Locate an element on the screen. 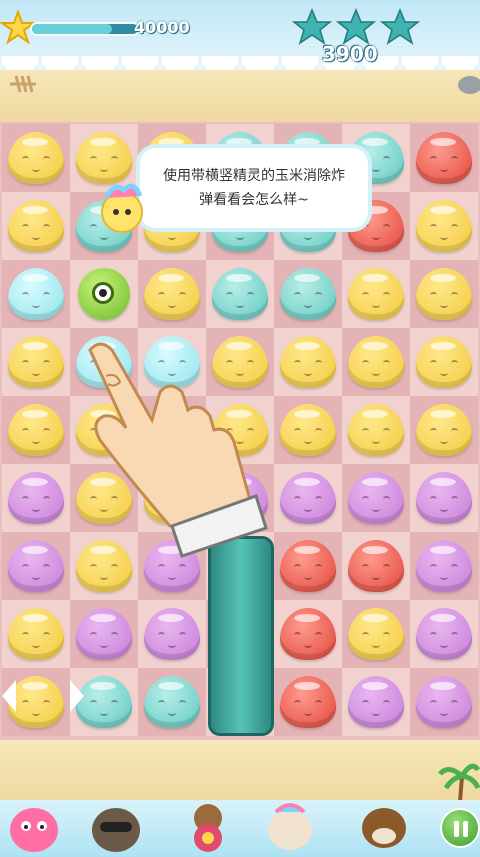  score-progress-bar is located at coordinates (85, 29).